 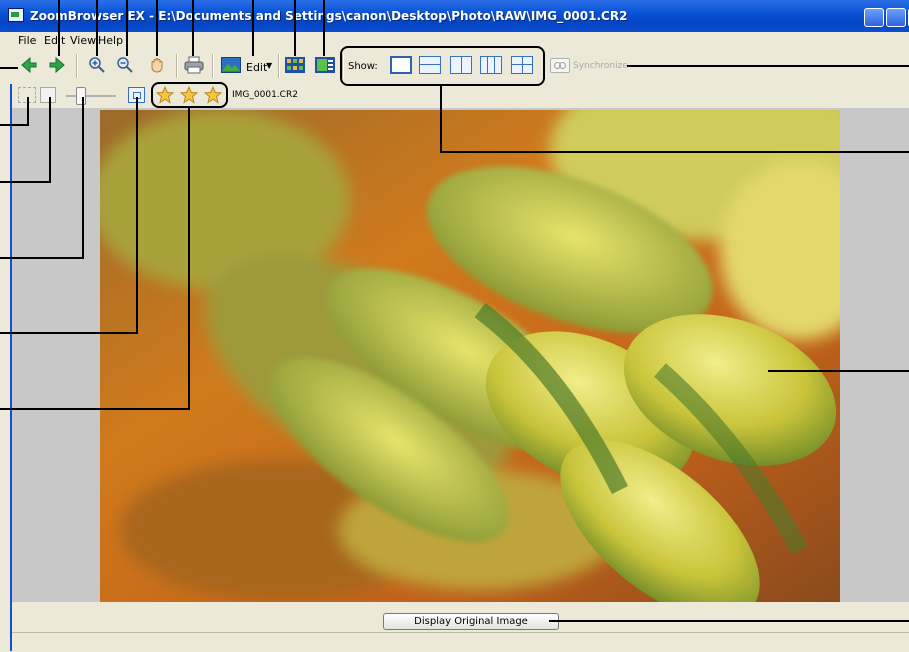 I want to click on zoom-slider-track, so click(x=91, y=96).